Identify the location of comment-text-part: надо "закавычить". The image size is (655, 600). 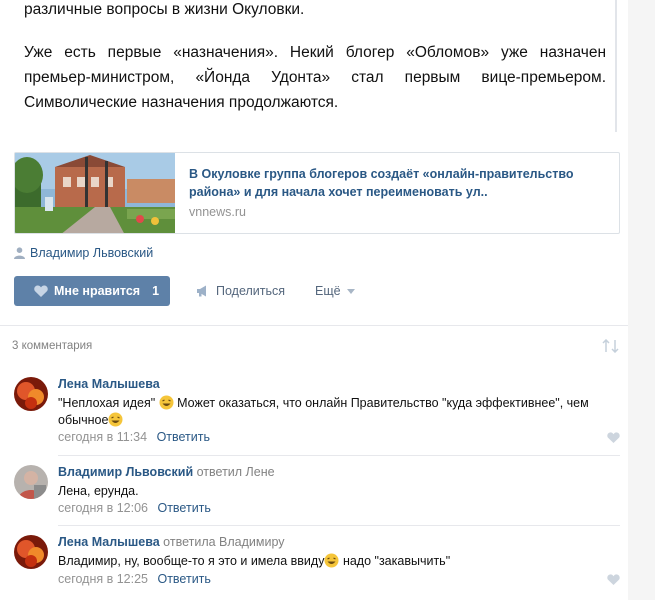
(395, 561).